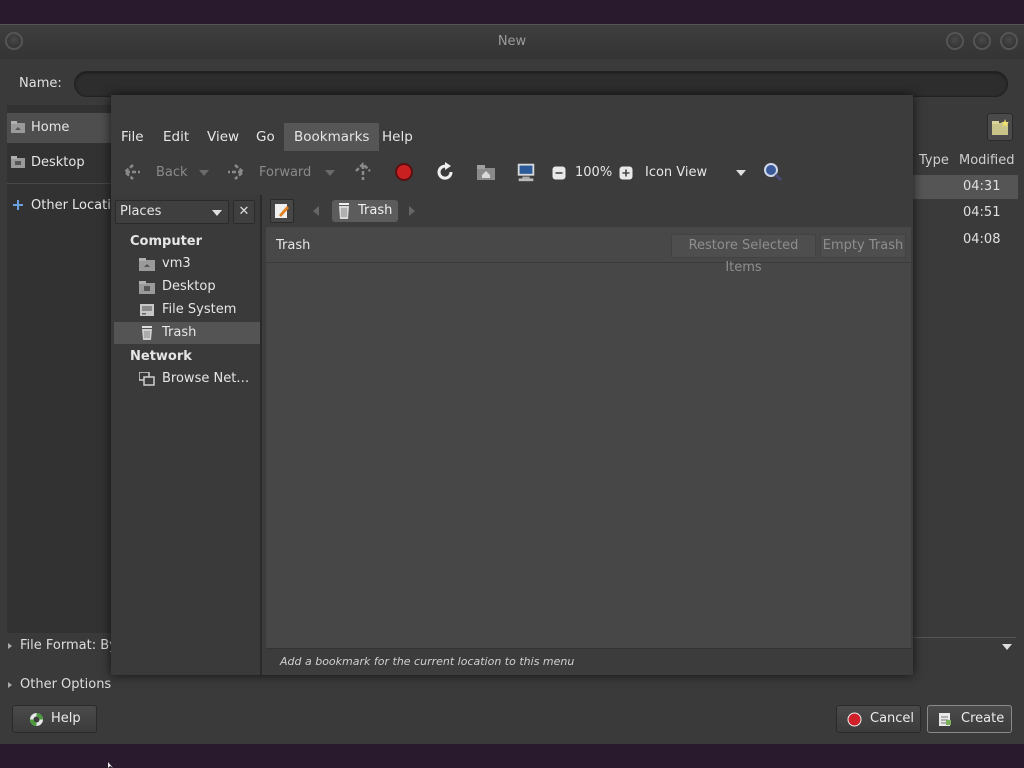 Image resolution: width=1024 pixels, height=768 pixels. I want to click on file-format-combo, so click(964, 647).